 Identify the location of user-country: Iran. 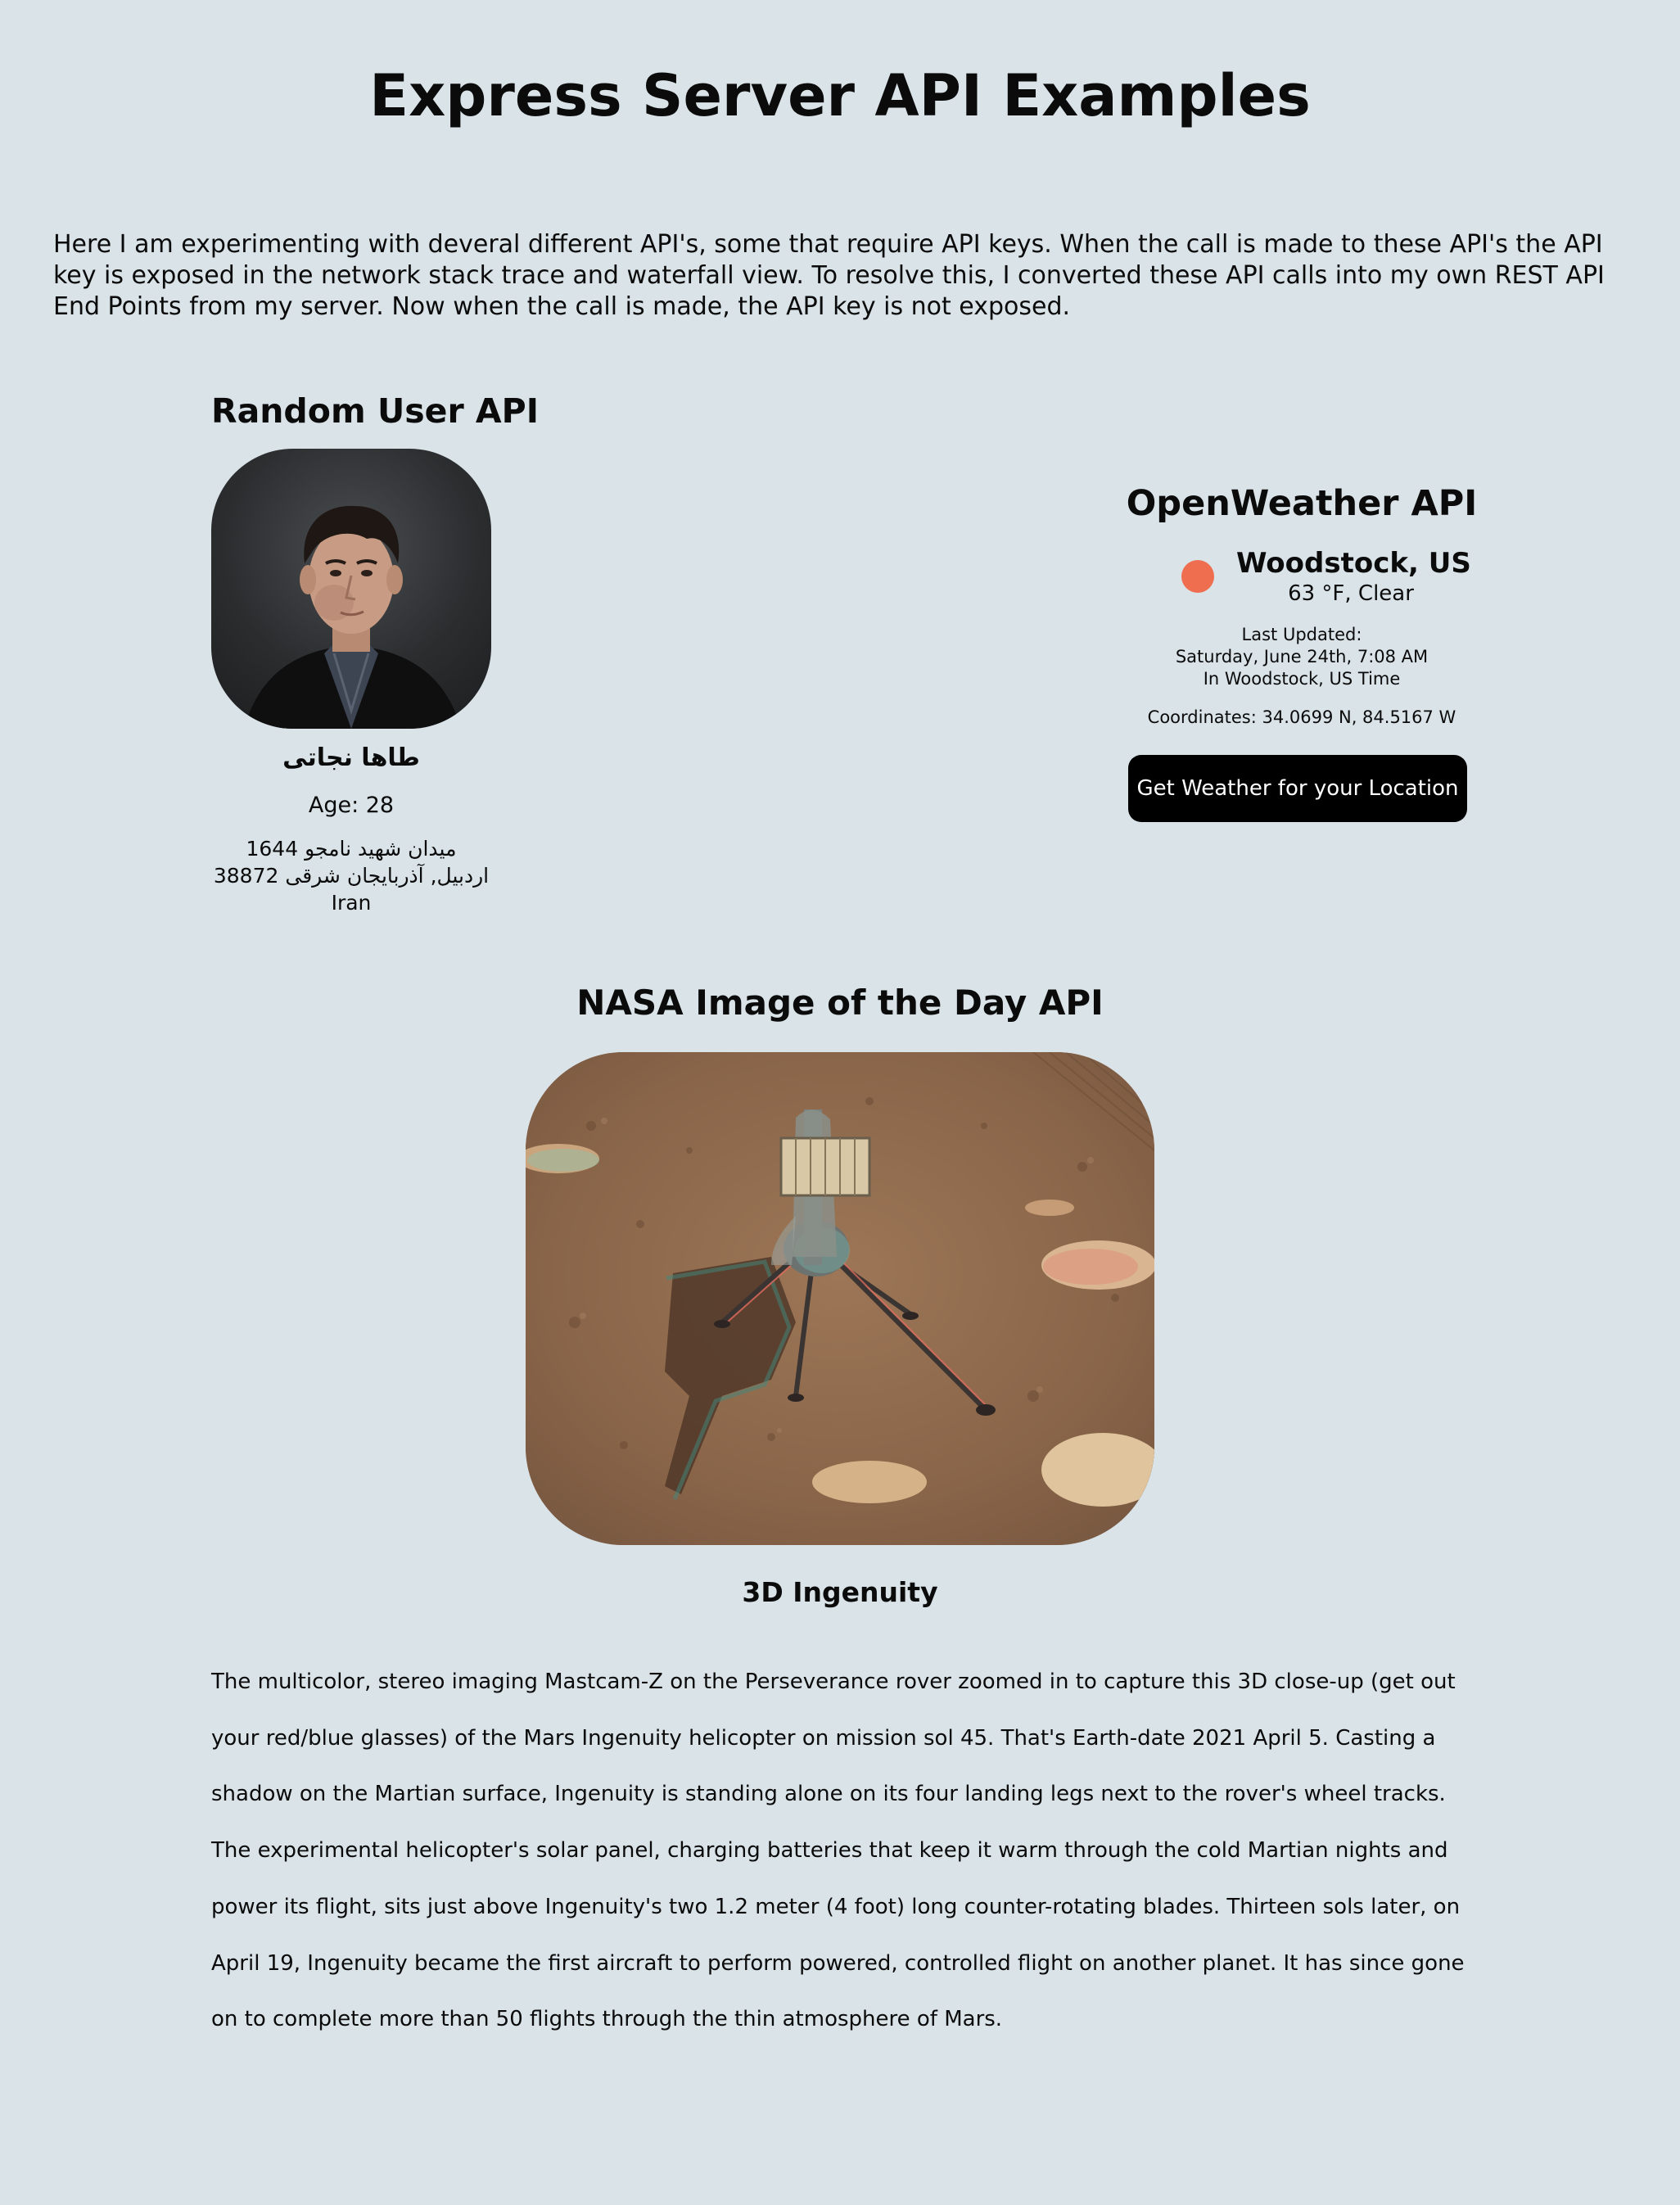
(351, 903).